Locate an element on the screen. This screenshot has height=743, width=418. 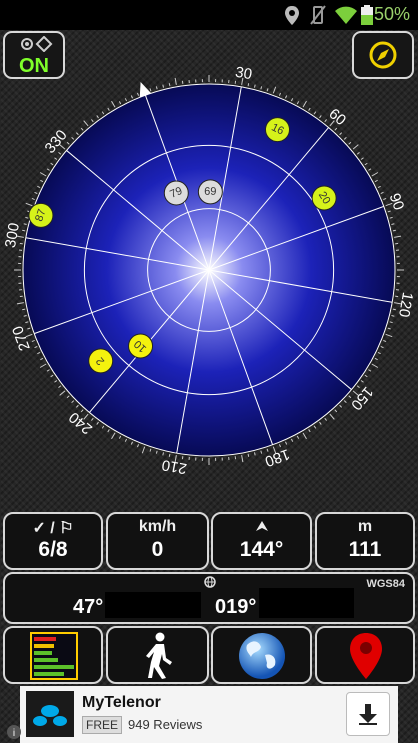
signal-bars-button is located at coordinates (53, 655).